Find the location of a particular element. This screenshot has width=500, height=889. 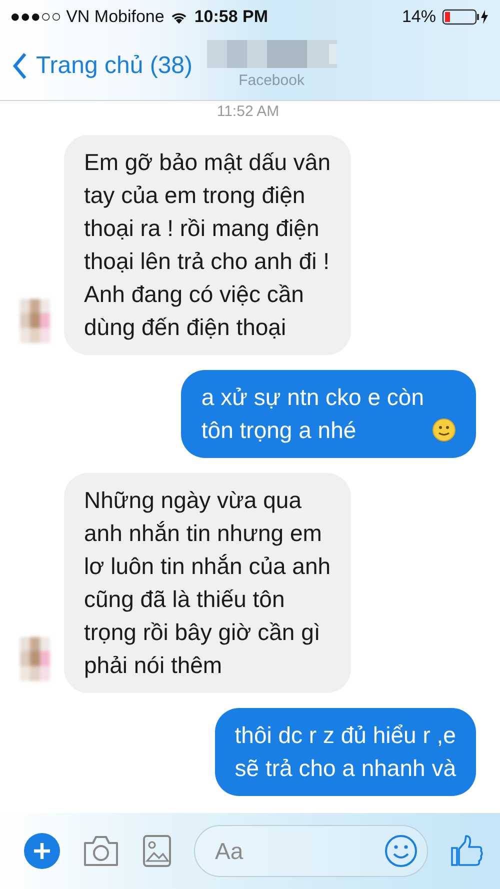

message-text: a xử sự ntn cko e còn tôn trọng a nhé is located at coordinates (312, 414).